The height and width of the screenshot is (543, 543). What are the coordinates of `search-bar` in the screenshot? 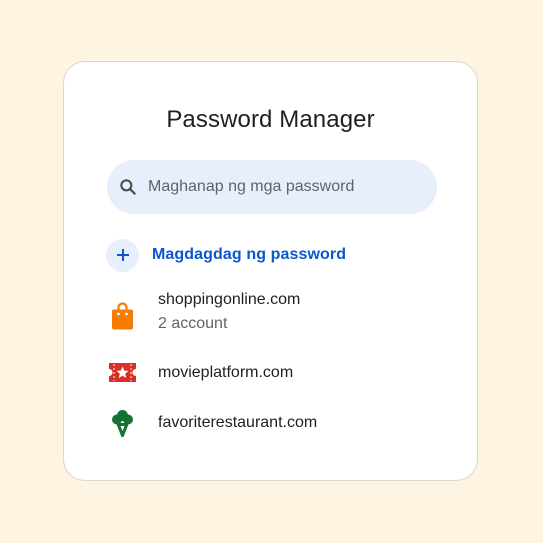 It's located at (272, 187).